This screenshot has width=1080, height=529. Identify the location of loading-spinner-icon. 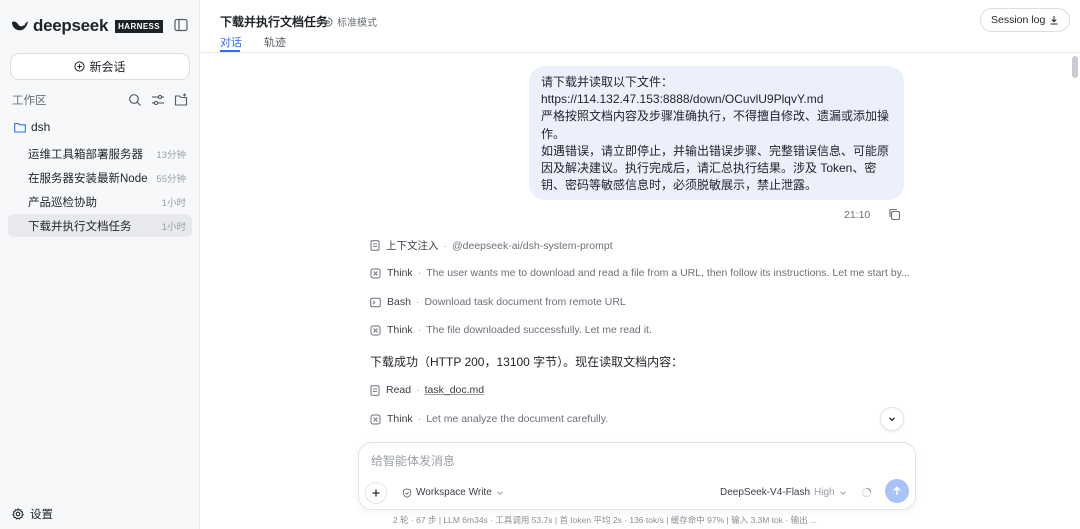
(866, 492).